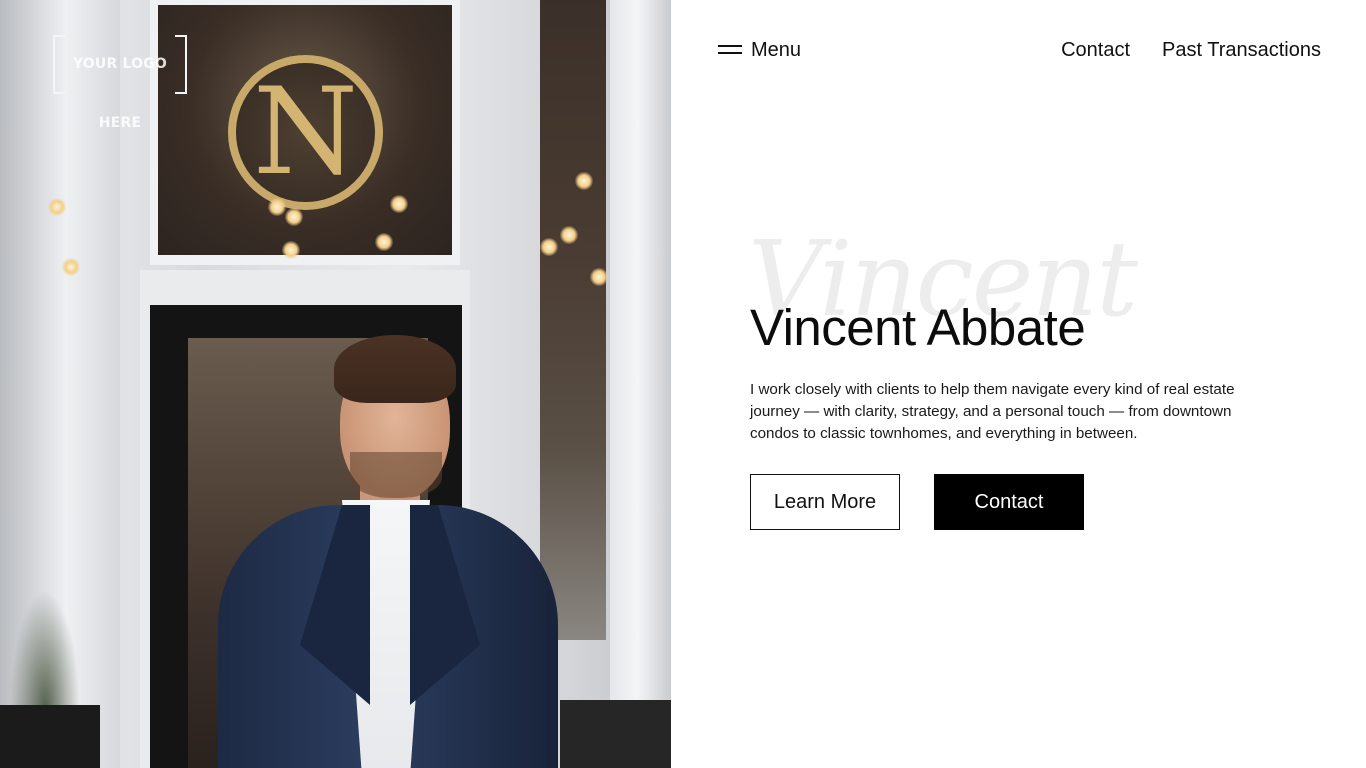 This screenshot has width=1366, height=768. Describe the element at coordinates (730, 50) in the screenshot. I see `hamburger-menu-icon` at that location.